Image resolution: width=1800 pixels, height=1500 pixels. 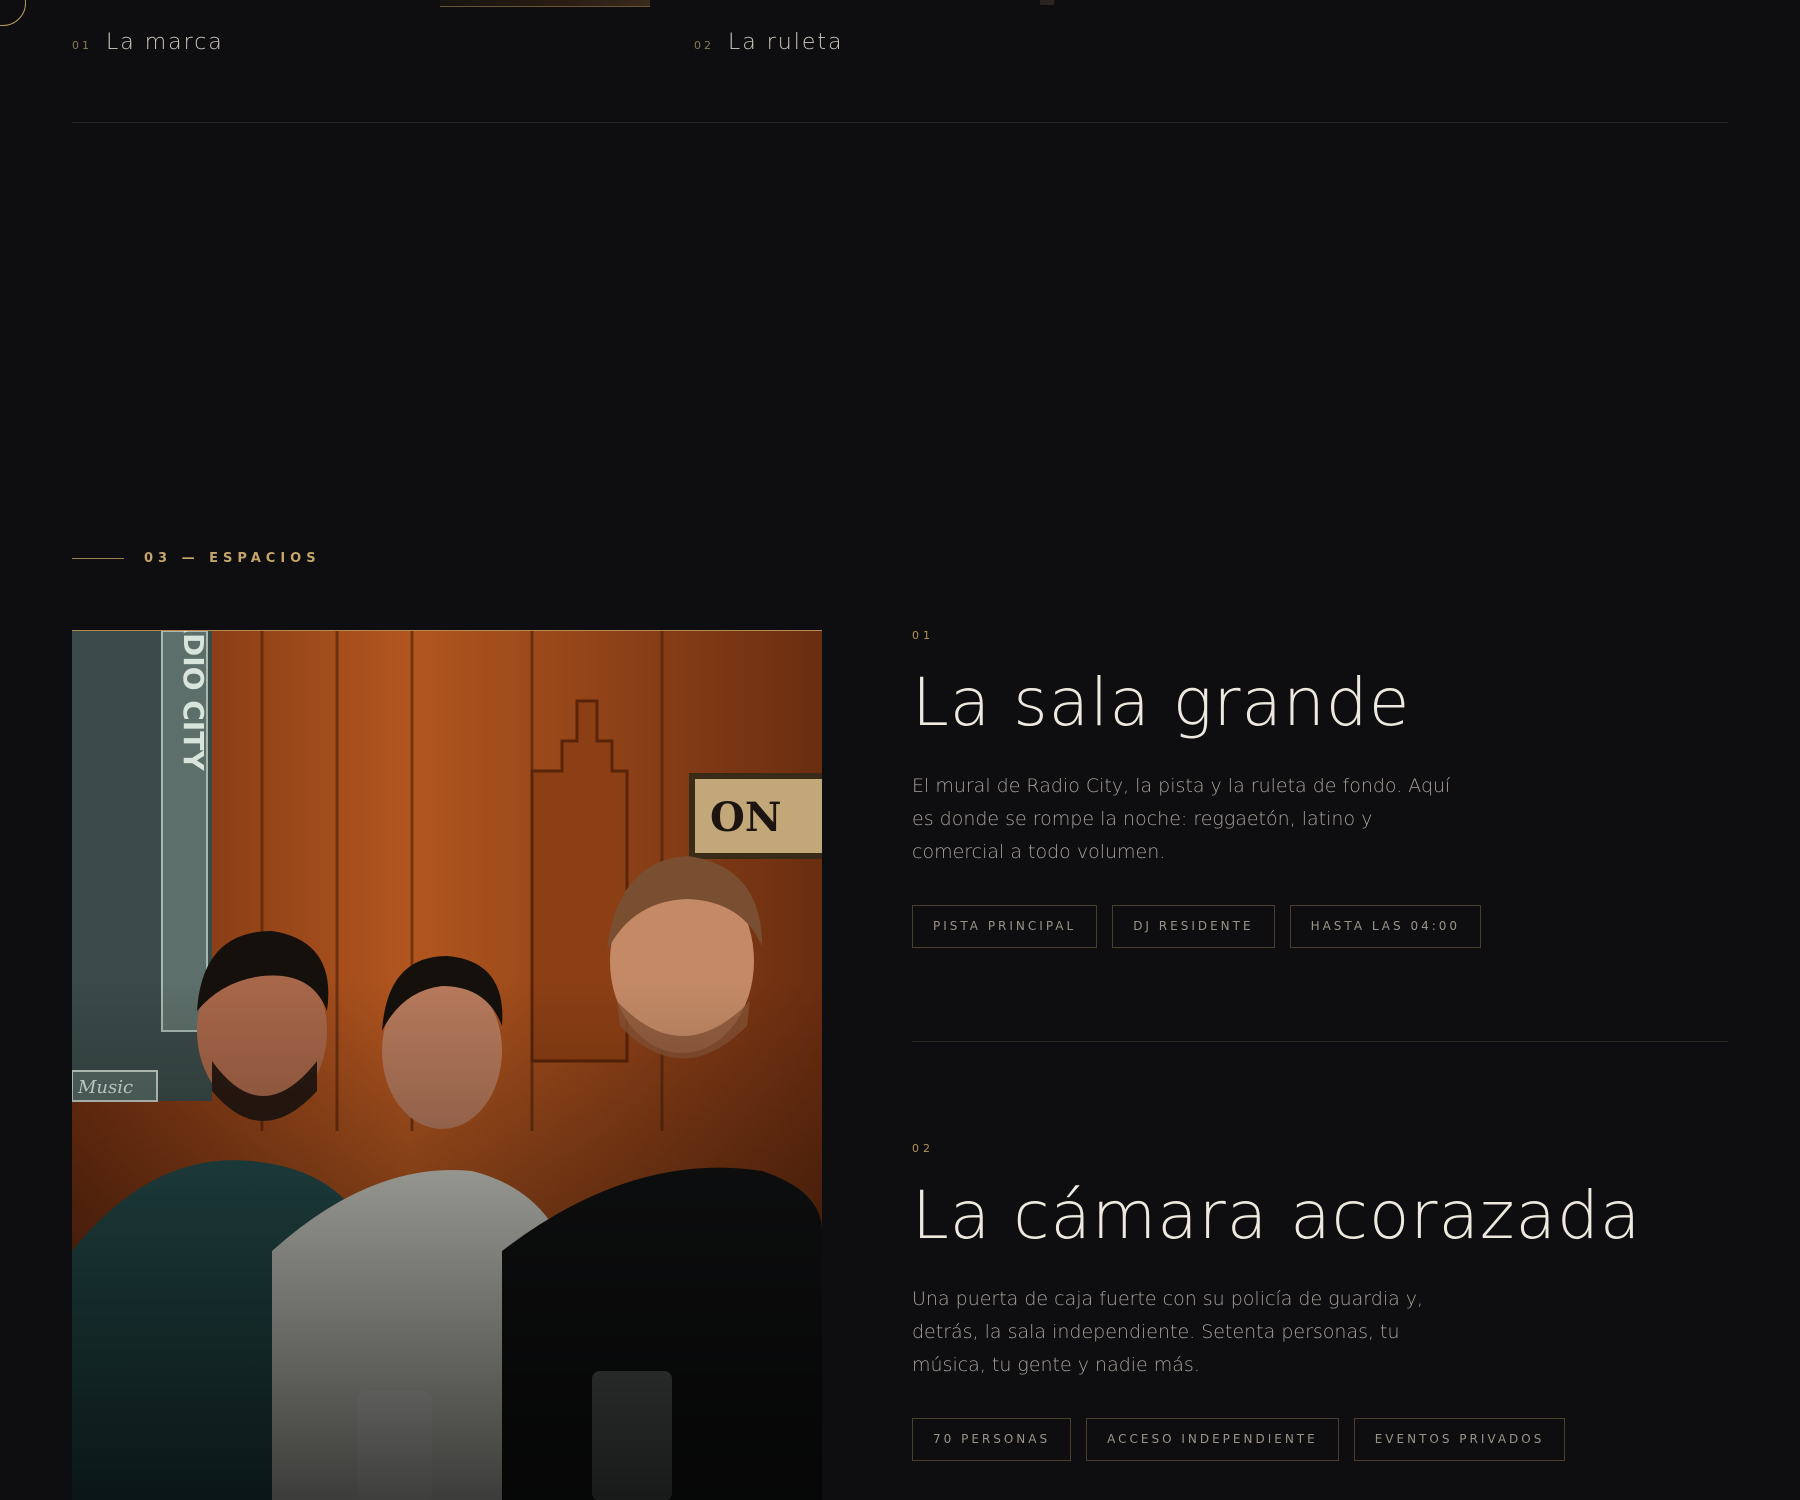 I want to click on tag: PISTA PRINCIPAL, so click(x=1005, y=926).